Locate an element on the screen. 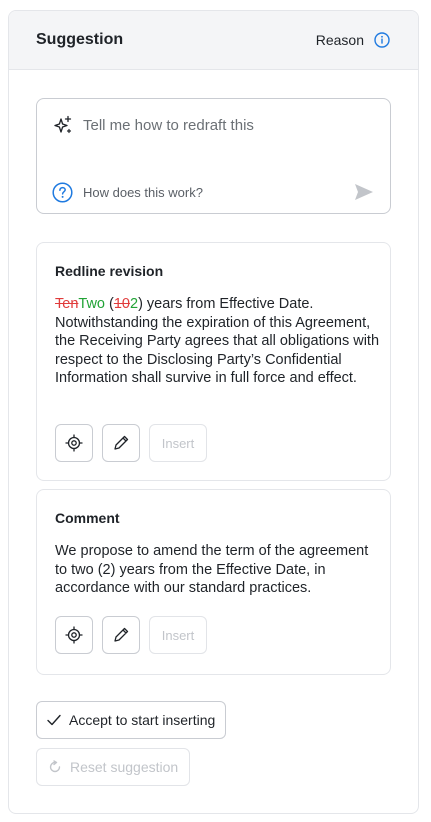  reason-button: Reason is located at coordinates (353, 40).